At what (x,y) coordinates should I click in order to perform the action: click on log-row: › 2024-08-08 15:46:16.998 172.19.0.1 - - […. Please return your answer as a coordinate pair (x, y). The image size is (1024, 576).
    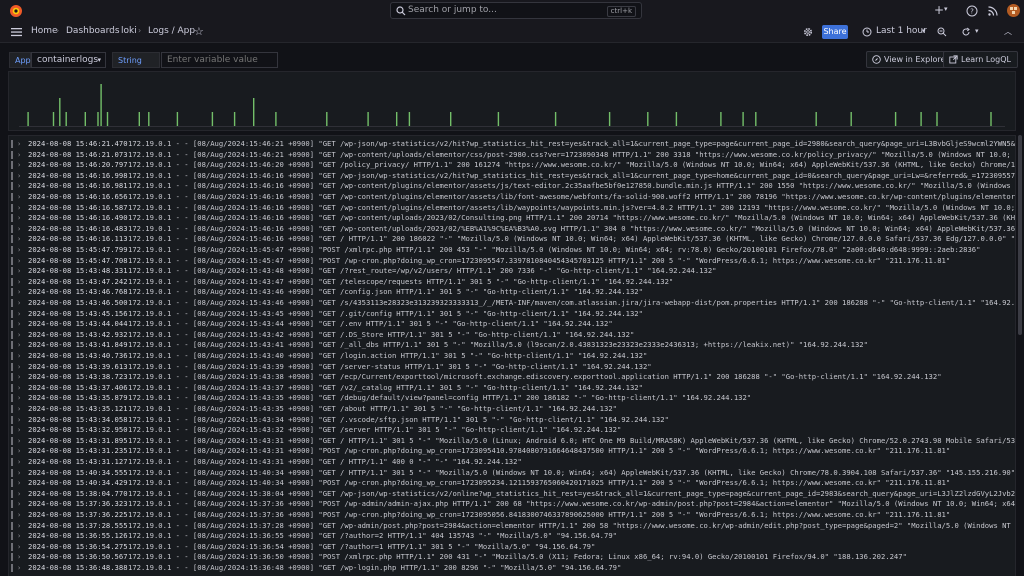
    Looking at the image, I should click on (512, 176).